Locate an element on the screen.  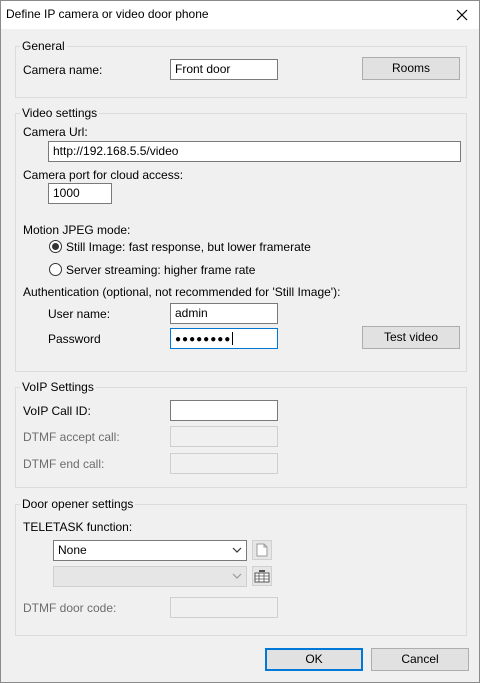
server-streaming-radio is located at coordinates (55, 269).